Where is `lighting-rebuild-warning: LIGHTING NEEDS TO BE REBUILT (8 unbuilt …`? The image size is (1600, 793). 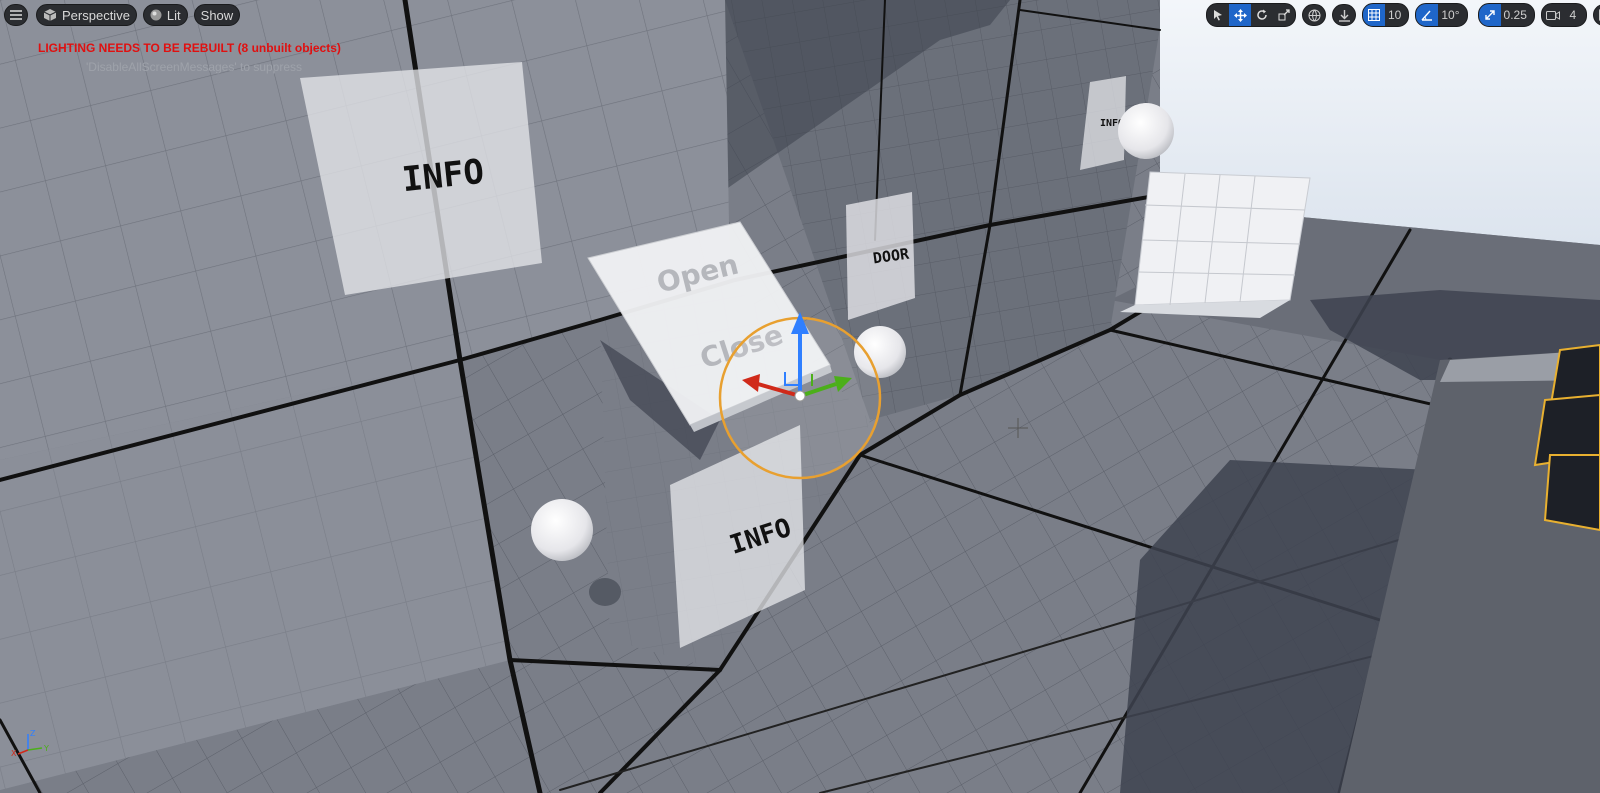 lighting-rebuild-warning: LIGHTING NEEDS TO BE REBUILT (8 unbuilt … is located at coordinates (189, 48).